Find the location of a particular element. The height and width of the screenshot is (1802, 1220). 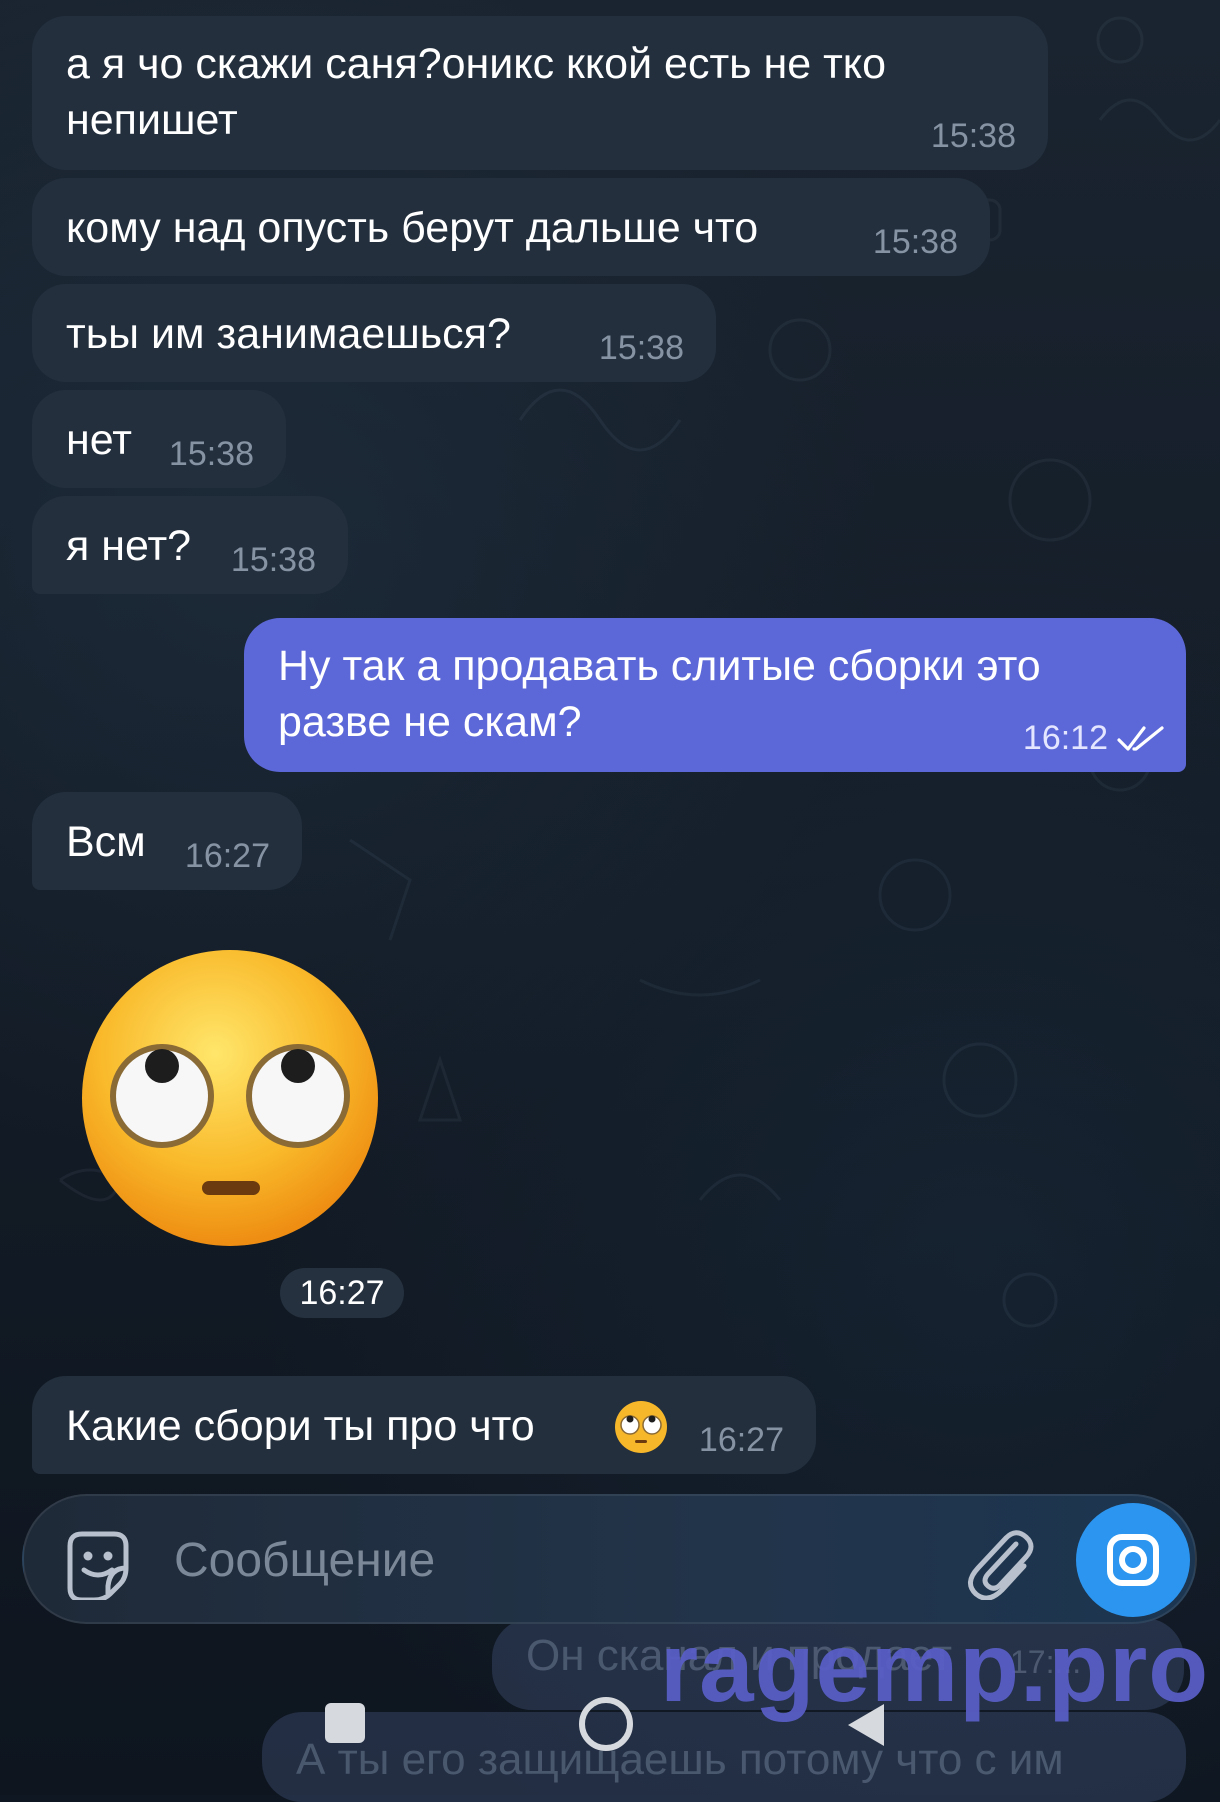

message-text: тьы им занимаешься? is located at coordinates (288, 334).